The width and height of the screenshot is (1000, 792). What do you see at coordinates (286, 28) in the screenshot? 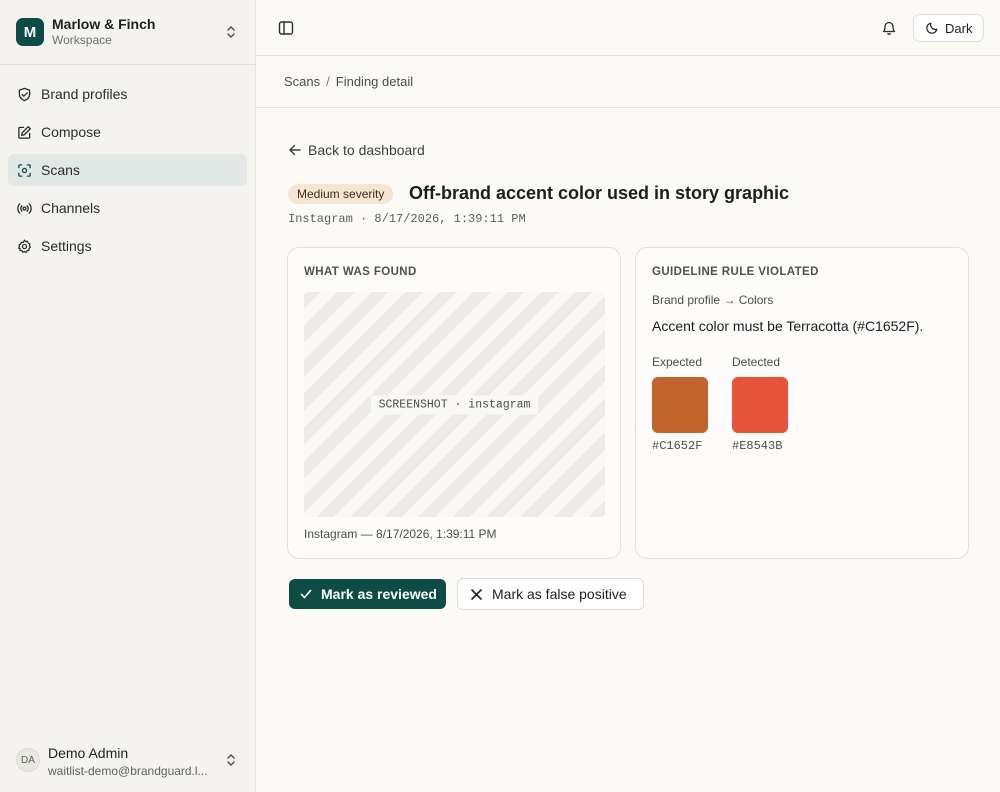
I see `sidebar-toggle-icon` at bounding box center [286, 28].